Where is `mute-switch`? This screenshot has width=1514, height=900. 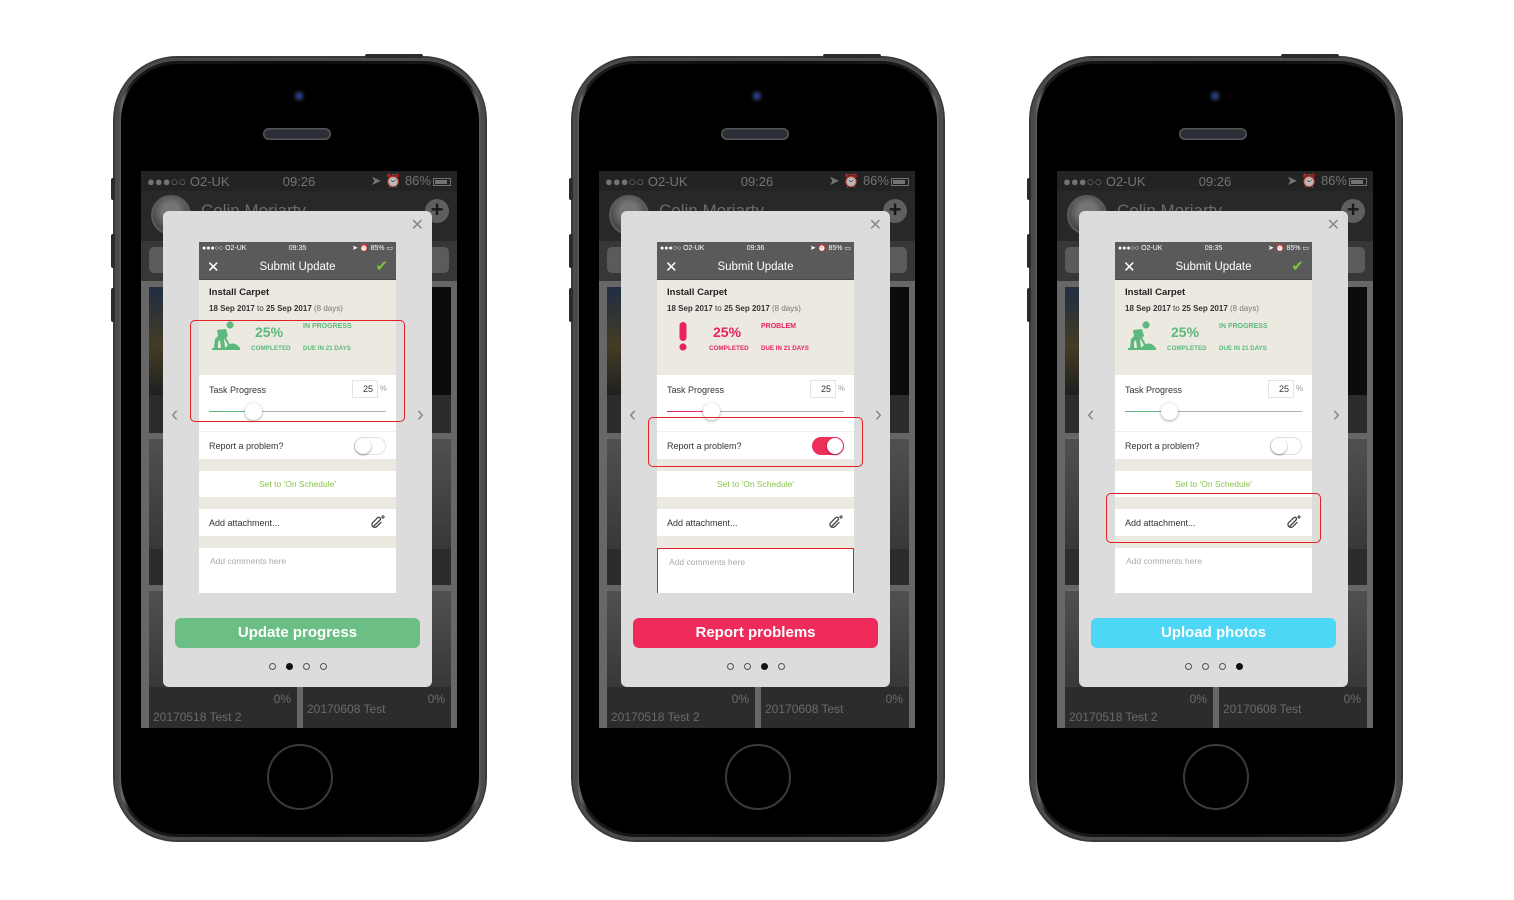
mute-switch is located at coordinates (113, 189).